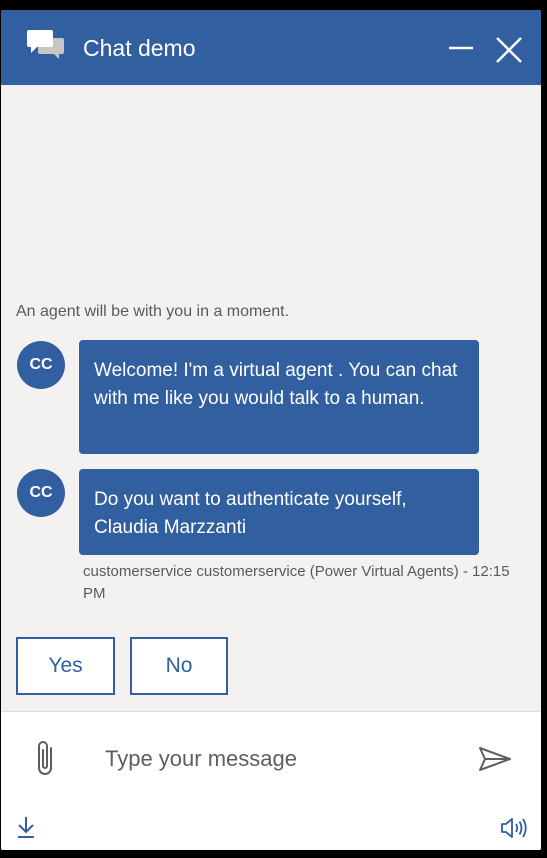 This screenshot has height=858, width=547. I want to click on paperclip-icon, so click(45, 758).